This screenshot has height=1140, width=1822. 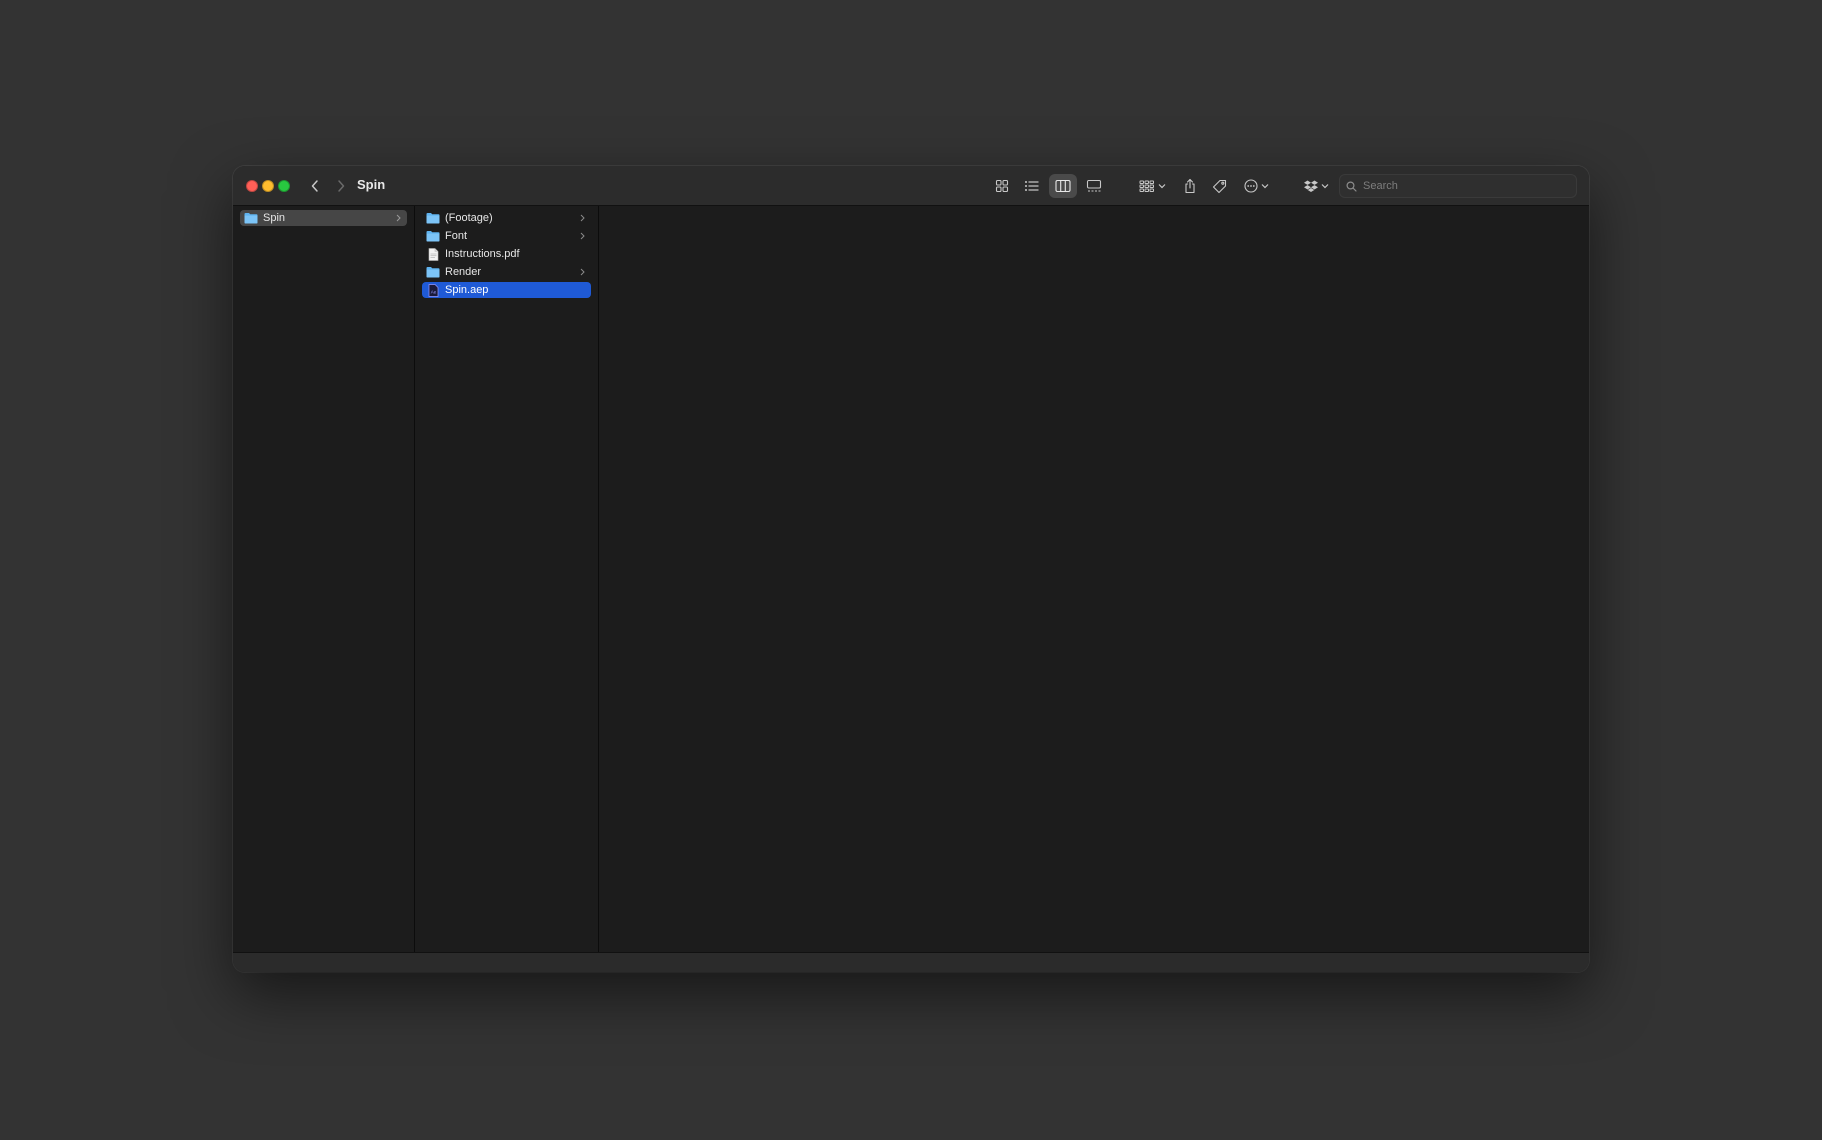 I want to click on column-view-button, so click(x=1063, y=186).